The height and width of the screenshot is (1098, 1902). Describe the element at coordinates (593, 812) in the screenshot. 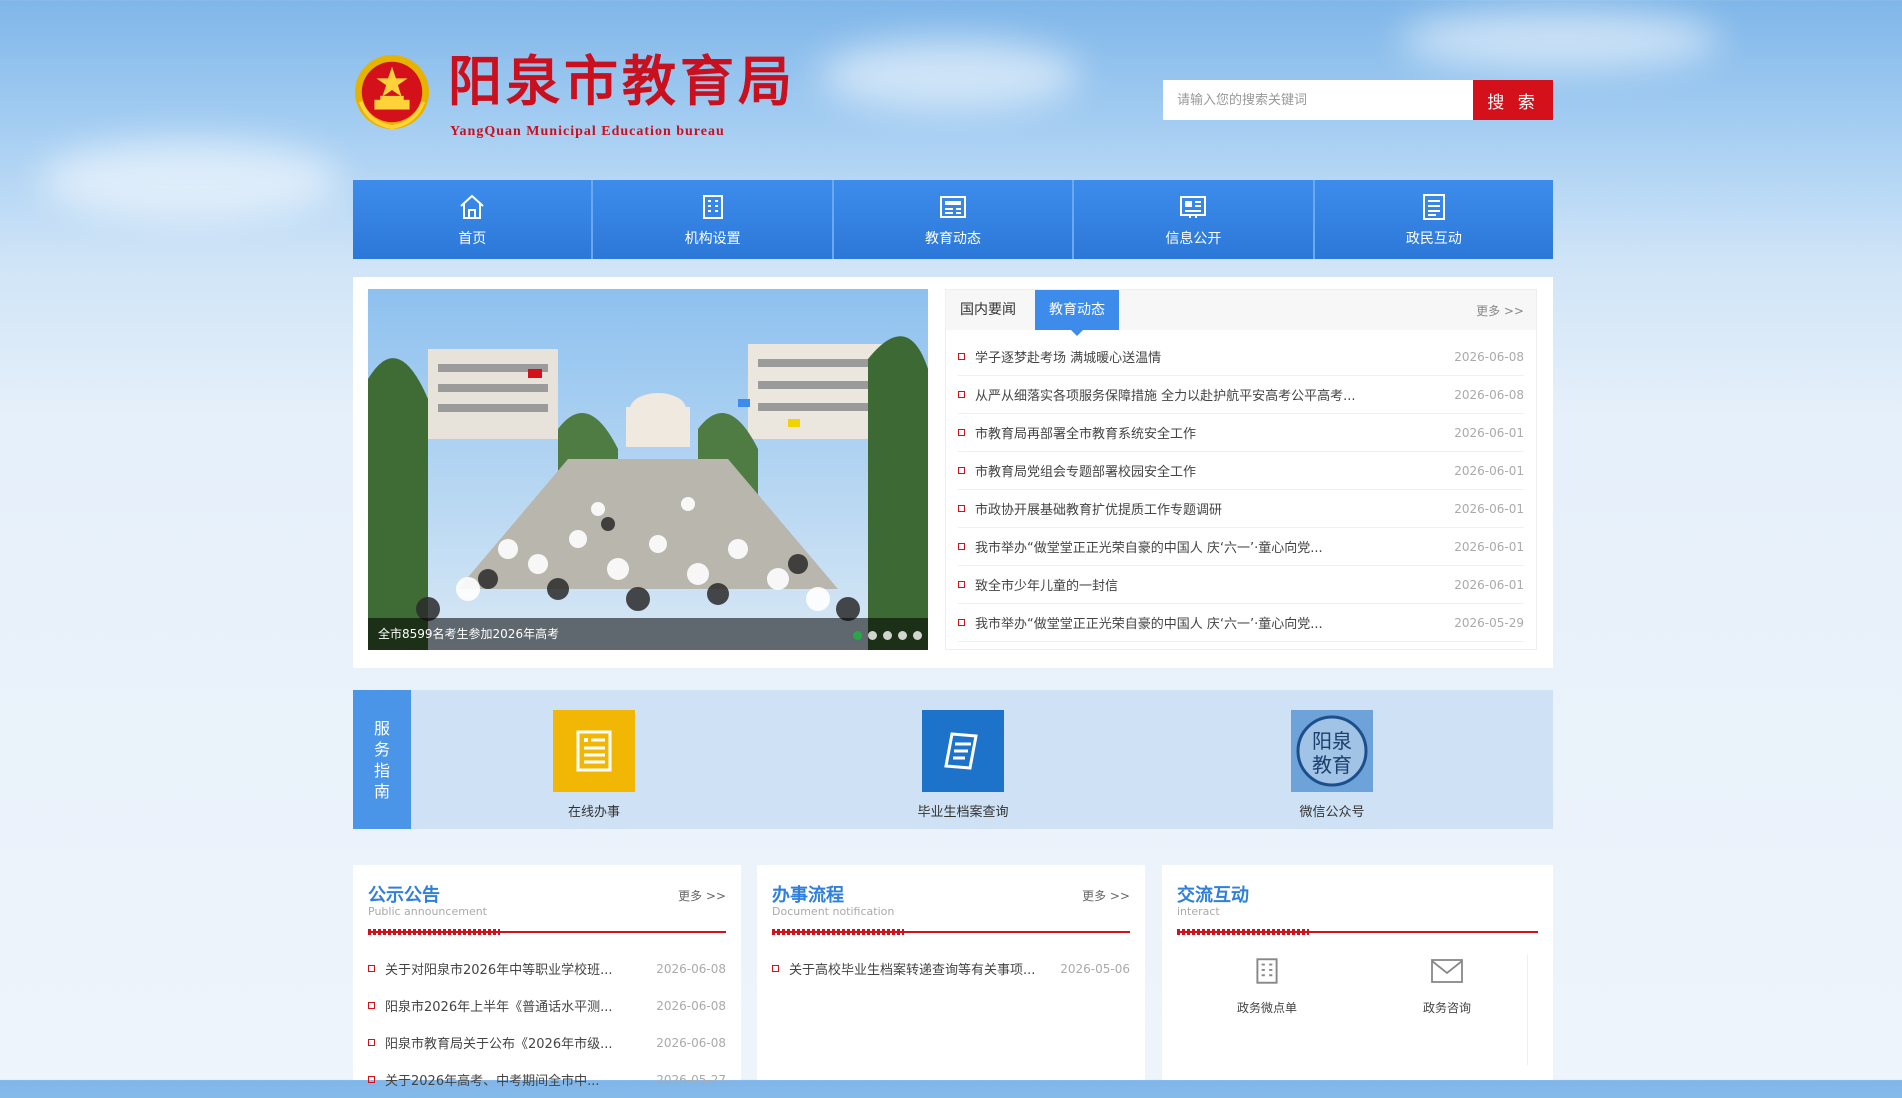

I see `service-label: 在线办事` at that location.